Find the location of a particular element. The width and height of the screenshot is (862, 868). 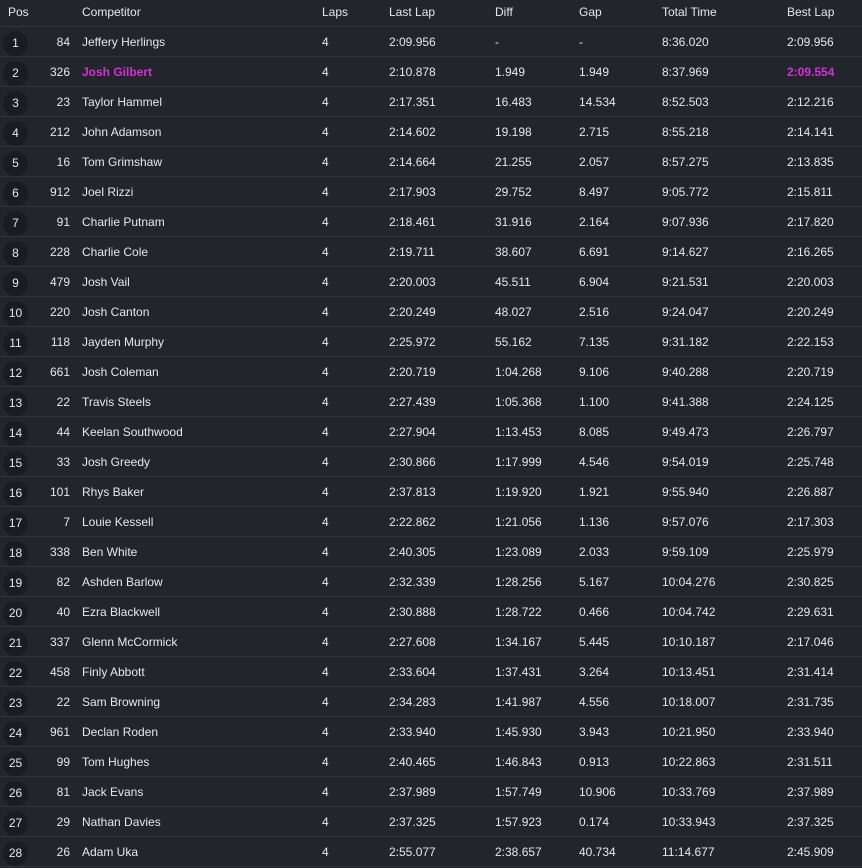

gap-value: 2.715 is located at coordinates (594, 132).